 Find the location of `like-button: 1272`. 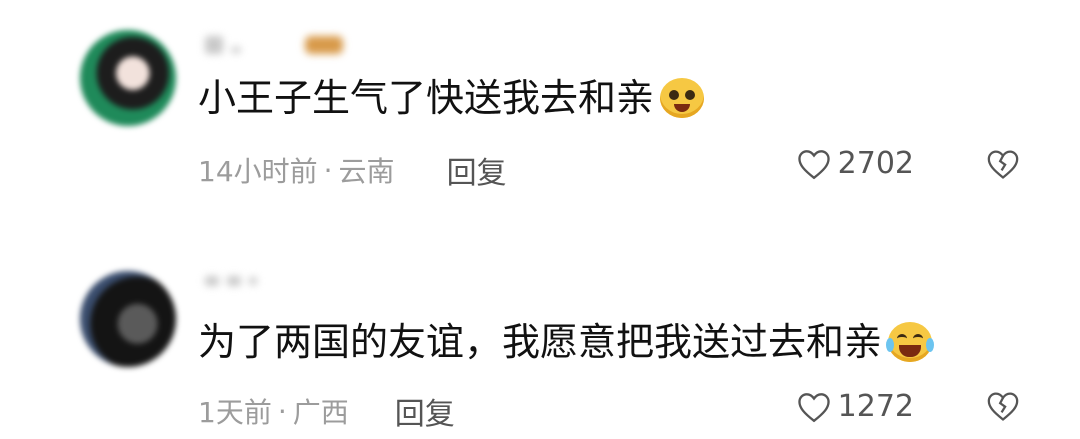

like-button: 1272 is located at coordinates (855, 406).